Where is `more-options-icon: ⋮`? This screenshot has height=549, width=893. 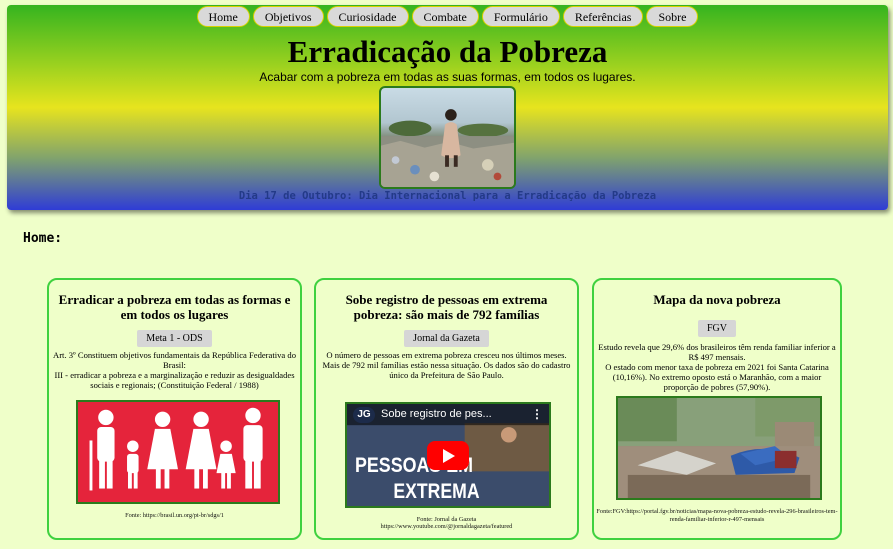
more-options-icon: ⋮ is located at coordinates (537, 414).